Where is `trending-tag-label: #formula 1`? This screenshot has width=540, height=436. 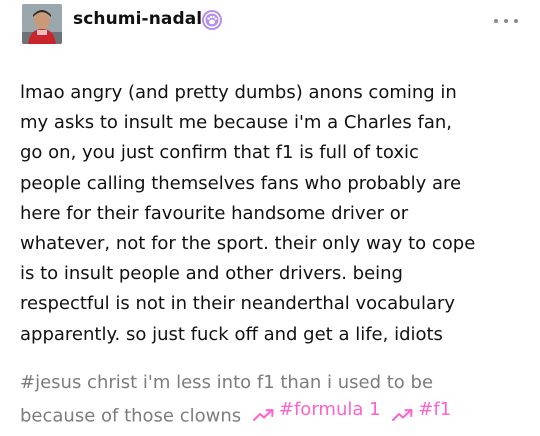
trending-tag-label: #formula 1 is located at coordinates (329, 409).